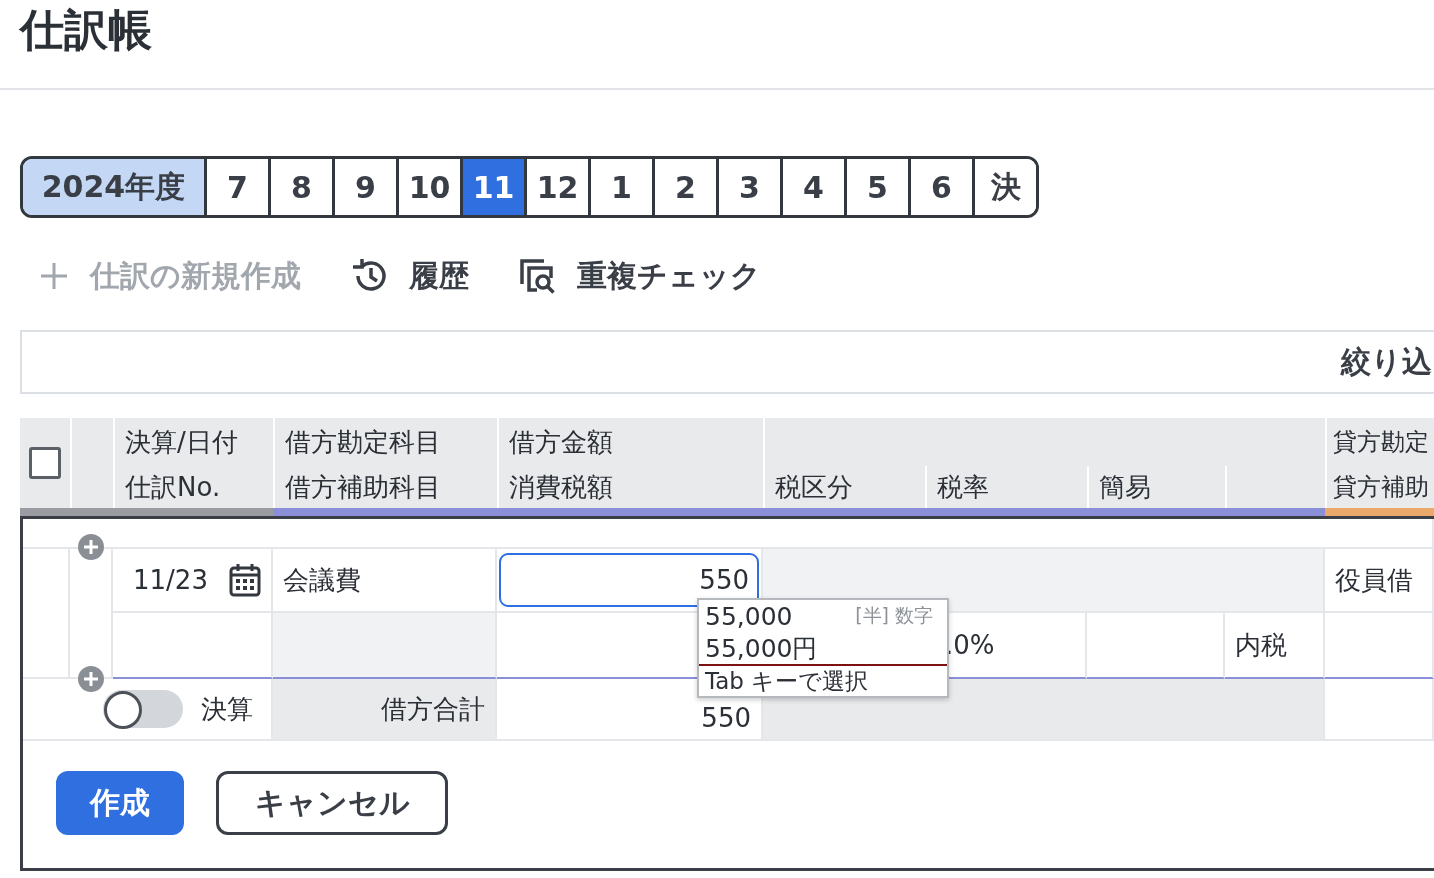  What do you see at coordinates (538, 276) in the screenshot?
I see `duplicate-search-icon` at bounding box center [538, 276].